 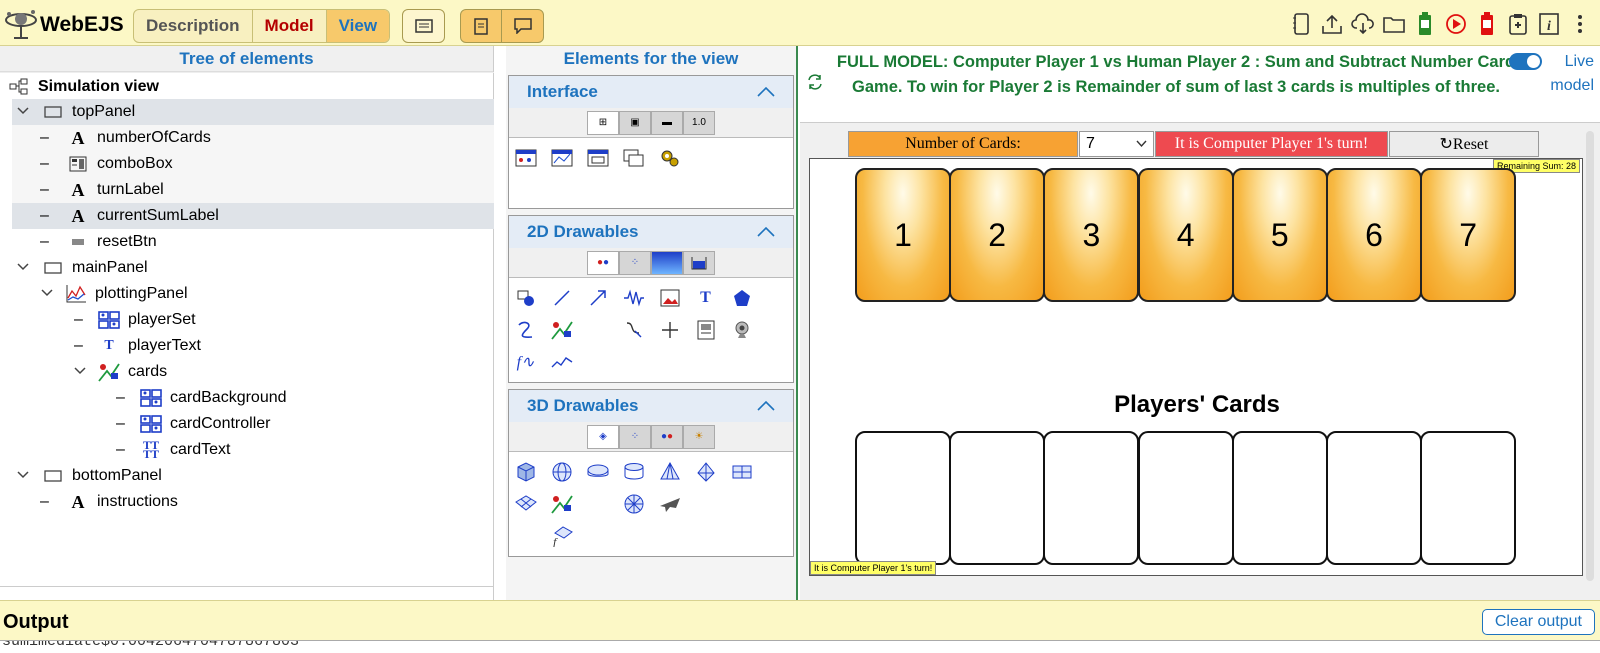 What do you see at coordinates (1538, 622) in the screenshot?
I see `clear-output-button: Clear output` at bounding box center [1538, 622].